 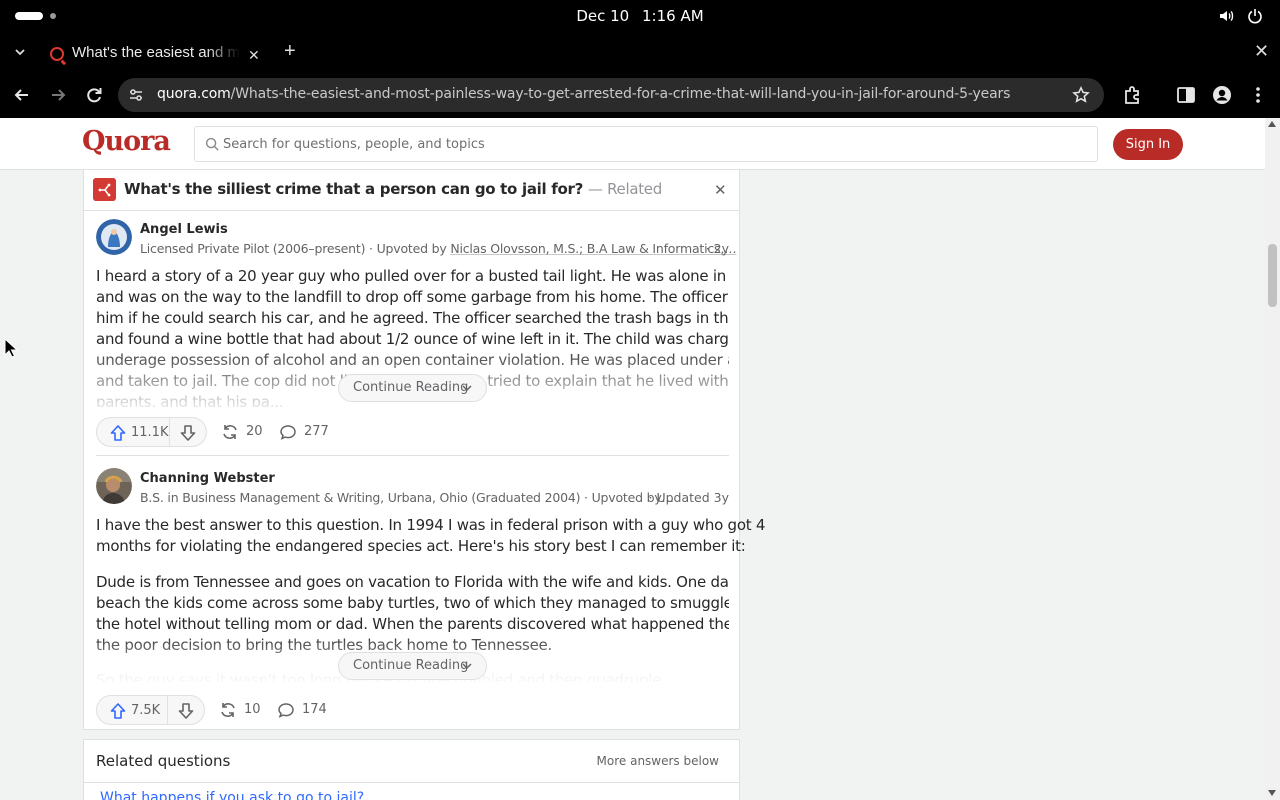 What do you see at coordinates (1272, 124) in the screenshot?
I see `scroll-up-arrow-icon` at bounding box center [1272, 124].